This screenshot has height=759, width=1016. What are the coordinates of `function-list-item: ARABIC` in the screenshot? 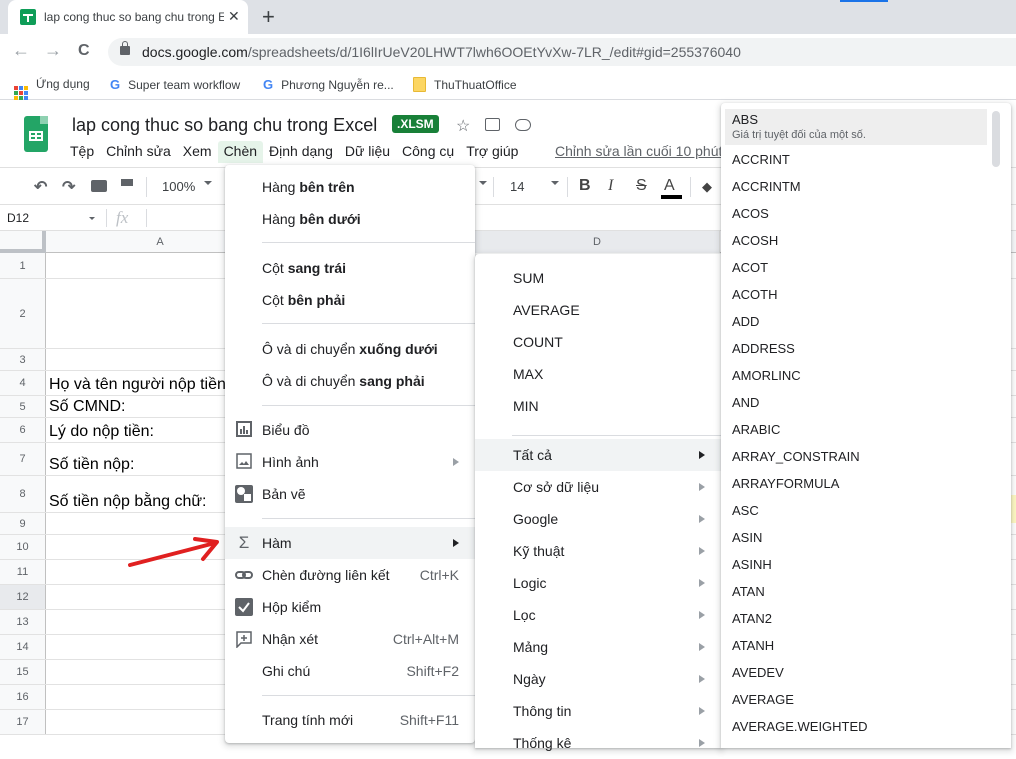 It's located at (856, 429).